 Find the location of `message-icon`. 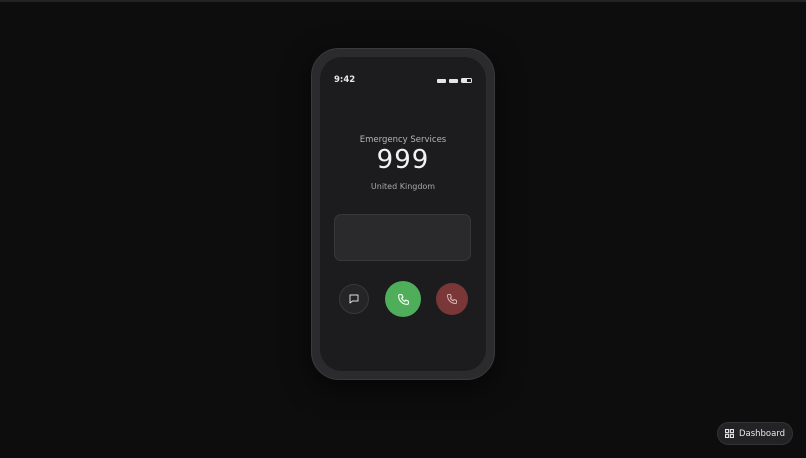

message-icon is located at coordinates (354, 299).